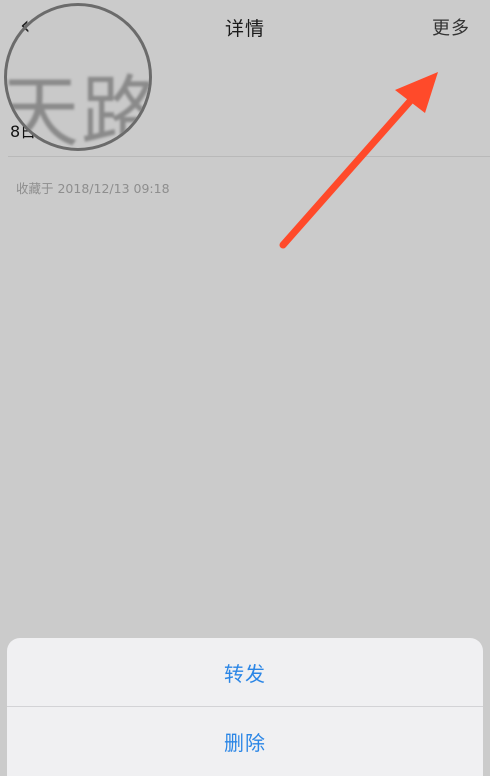 This screenshot has height=776, width=490. I want to click on delete-button: 删除, so click(245, 741).